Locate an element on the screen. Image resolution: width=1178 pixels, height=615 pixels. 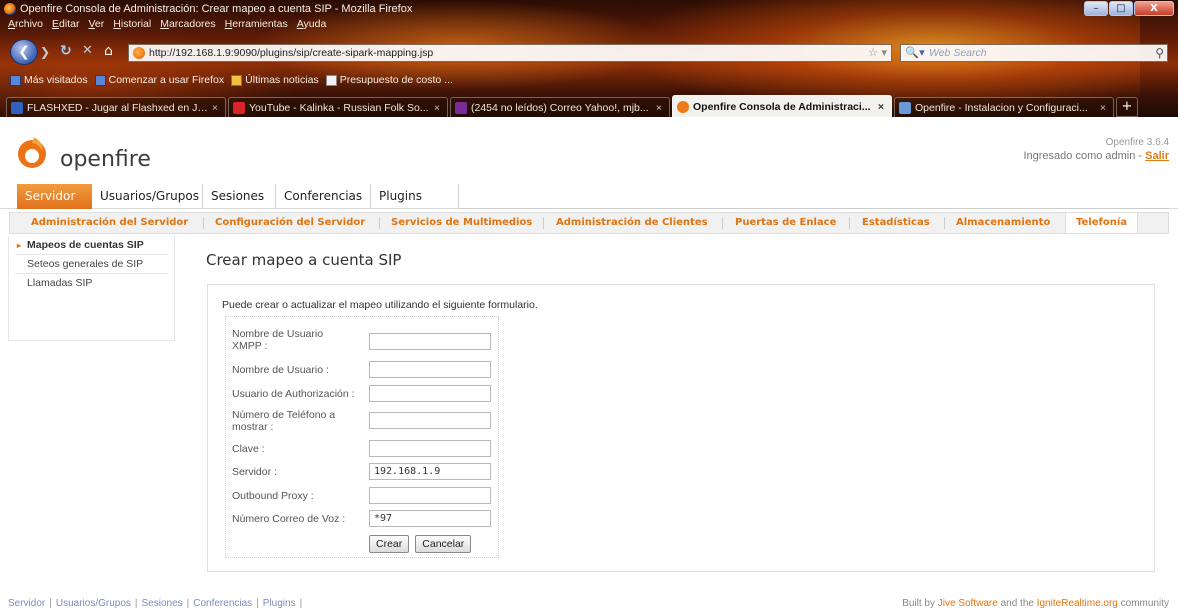
form-buttons: Crear Cancelar is located at coordinates (420, 544).